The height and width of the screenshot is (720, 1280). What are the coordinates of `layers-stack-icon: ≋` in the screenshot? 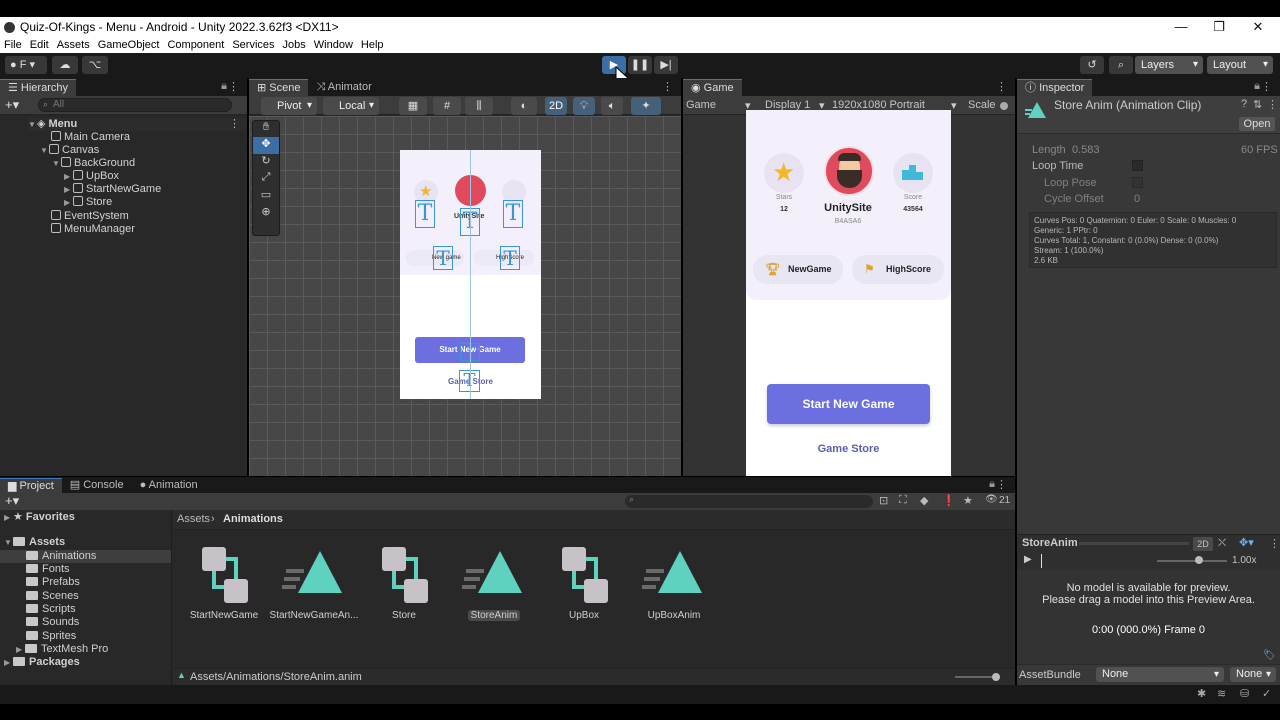 It's located at (1221, 693).